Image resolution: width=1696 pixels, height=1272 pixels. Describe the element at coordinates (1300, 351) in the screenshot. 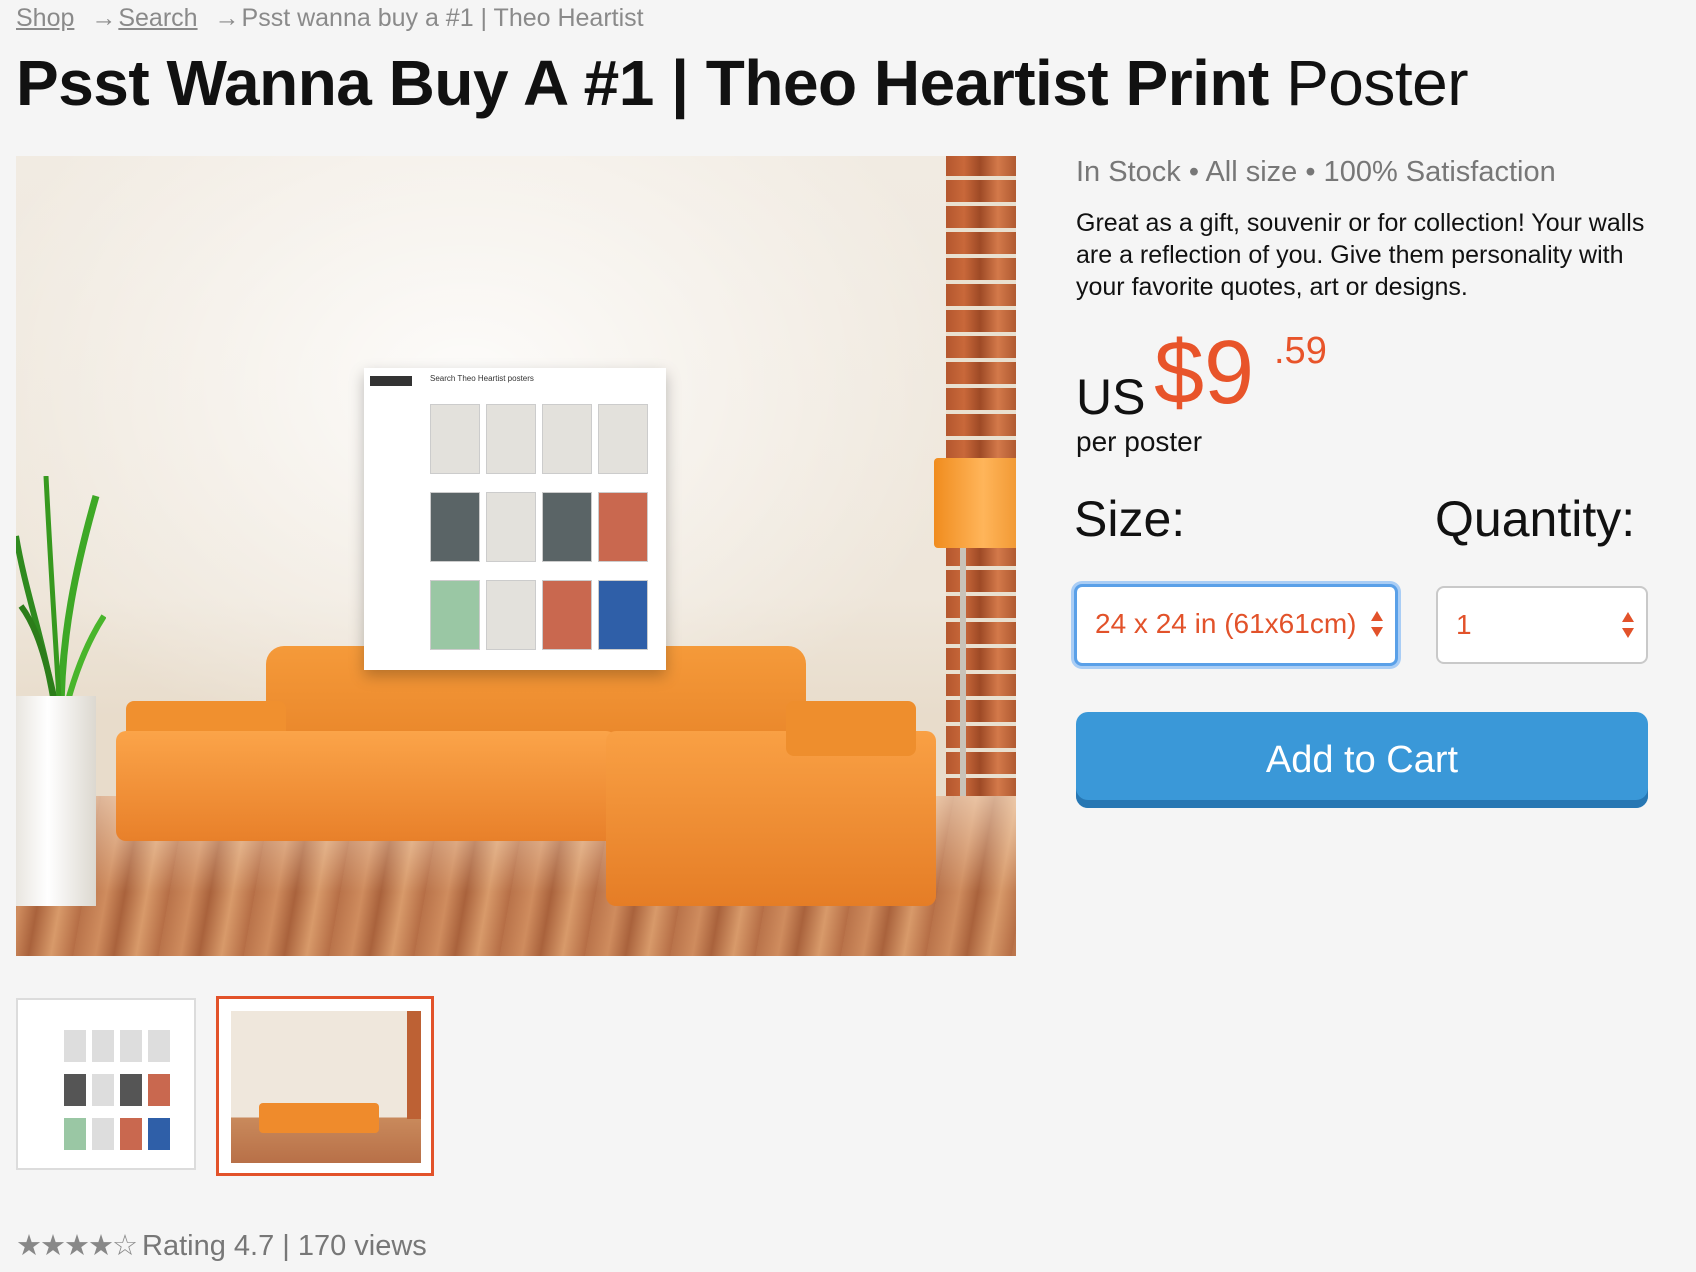

I see `price-cents: .59` at that location.